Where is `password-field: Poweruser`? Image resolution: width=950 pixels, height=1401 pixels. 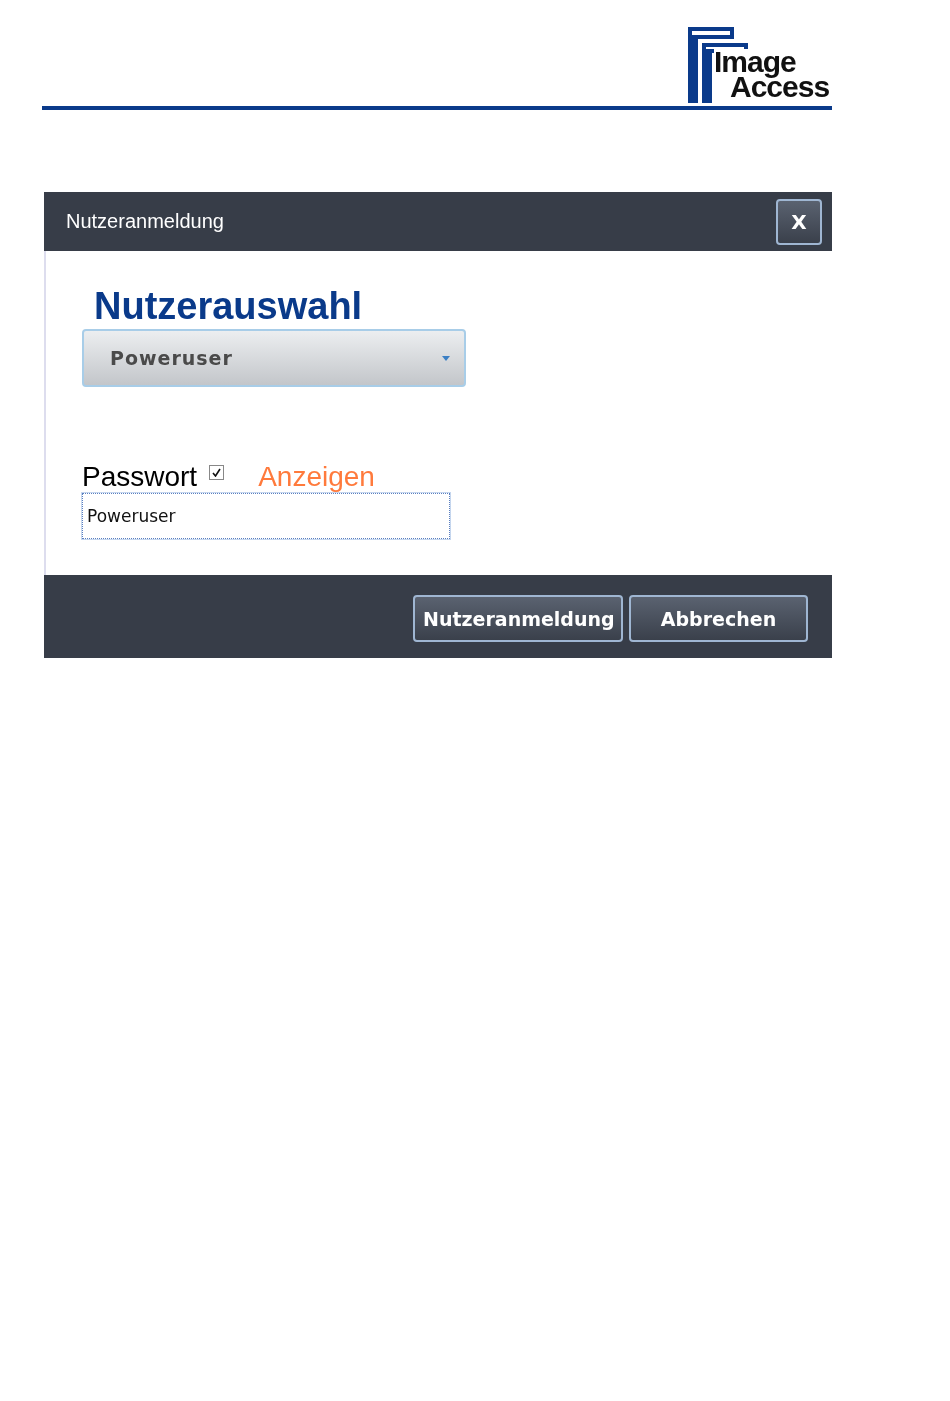 password-field: Poweruser is located at coordinates (266, 516).